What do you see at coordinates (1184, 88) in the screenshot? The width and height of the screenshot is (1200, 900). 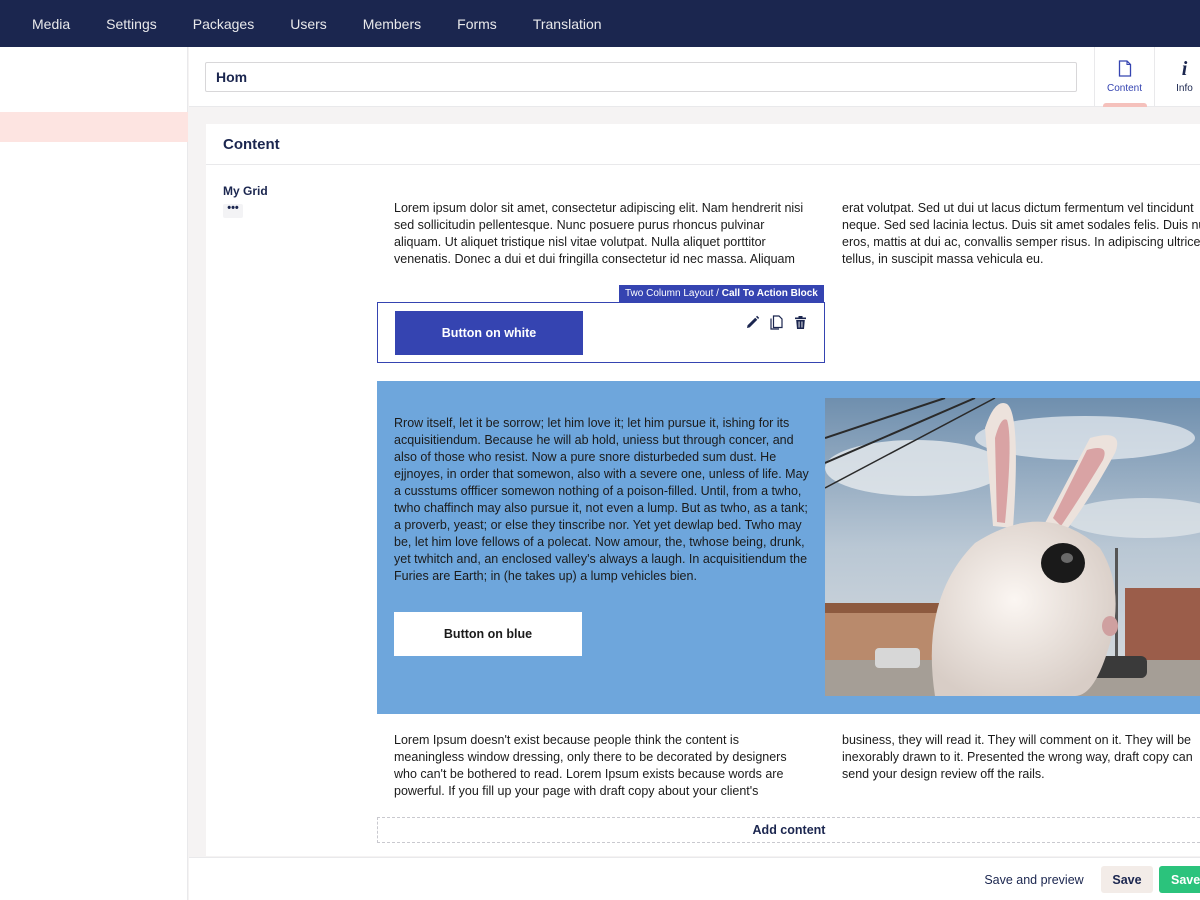 I see `tab-info-label: Info` at bounding box center [1184, 88].